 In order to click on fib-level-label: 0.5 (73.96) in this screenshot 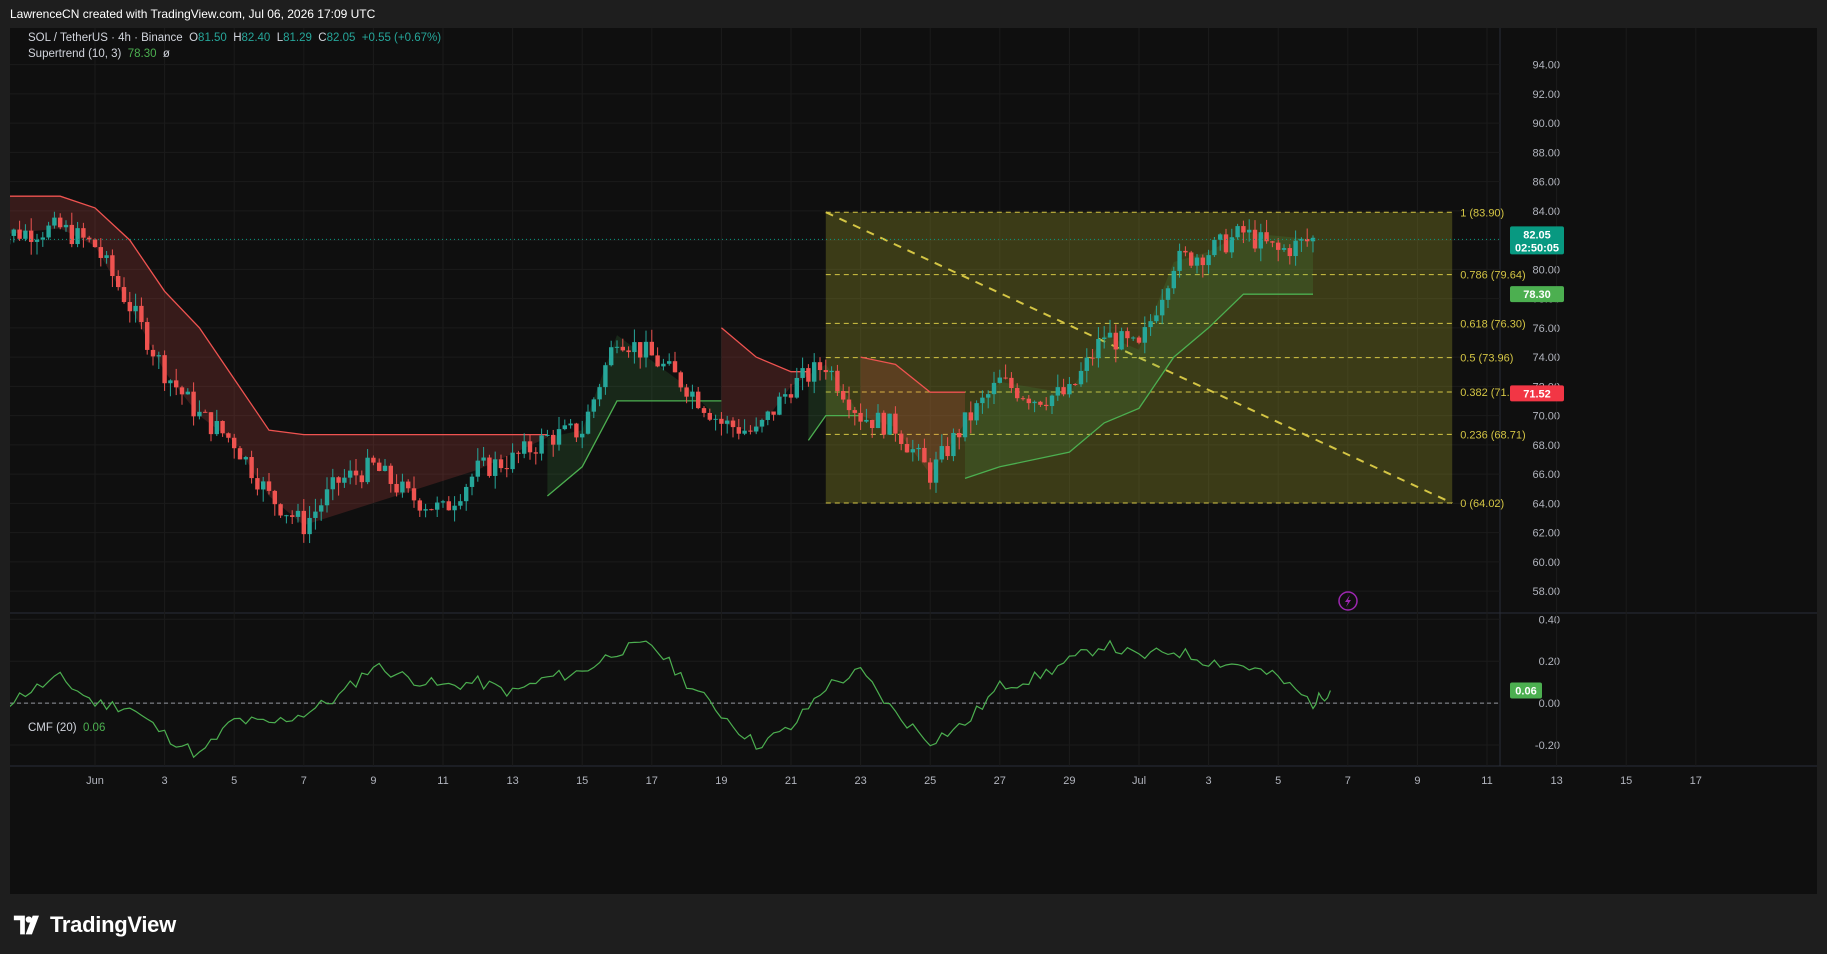, I will do `click(1486, 359)`.